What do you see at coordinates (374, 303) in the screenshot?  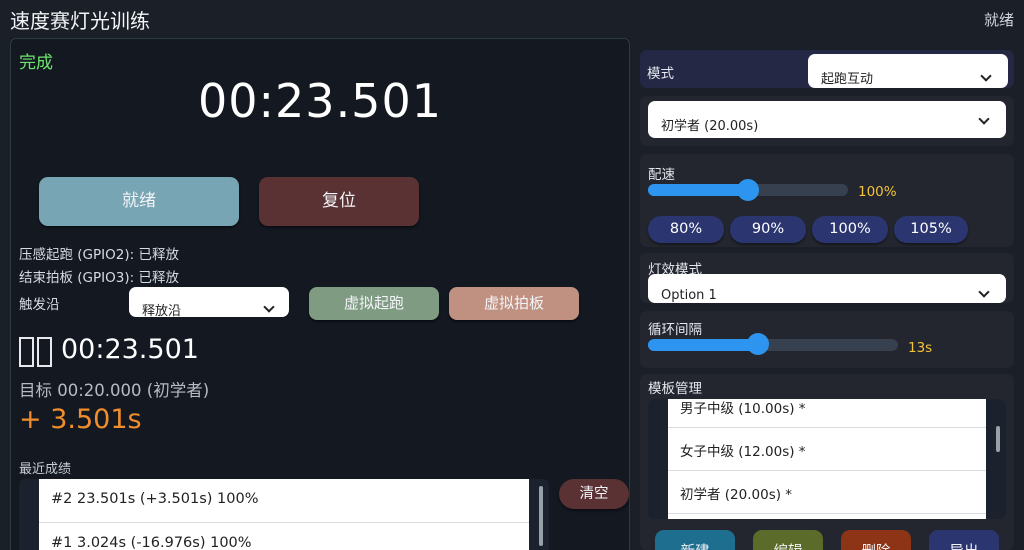 I see `virtual-start-button: 虚拟起跑` at bounding box center [374, 303].